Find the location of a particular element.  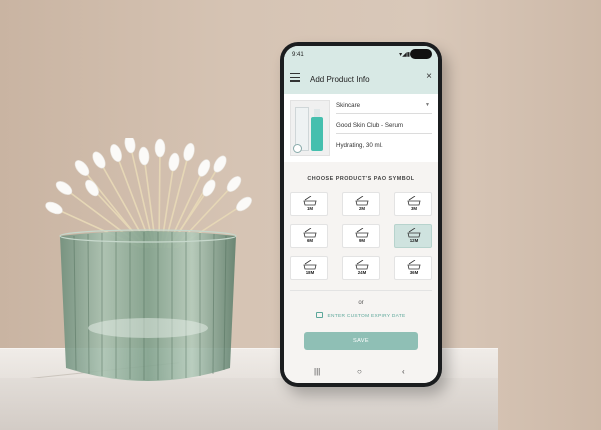

custom-expiry-link: ENTER CUSTOM EXPIRY DATE is located at coordinates (361, 315).